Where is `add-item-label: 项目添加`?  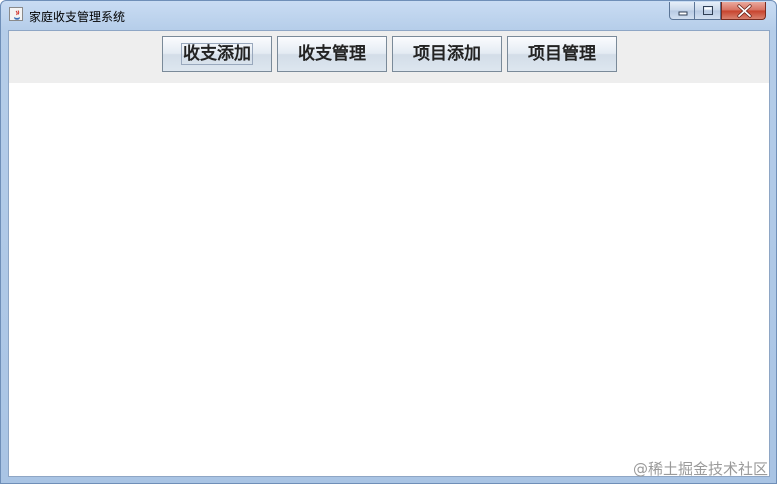 add-item-label: 项目添加 is located at coordinates (447, 54).